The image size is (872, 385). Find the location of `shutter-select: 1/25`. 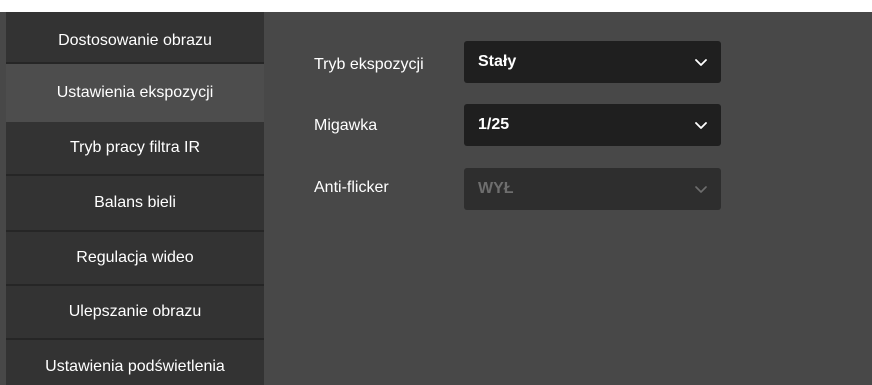

shutter-select: 1/25 is located at coordinates (592, 125).